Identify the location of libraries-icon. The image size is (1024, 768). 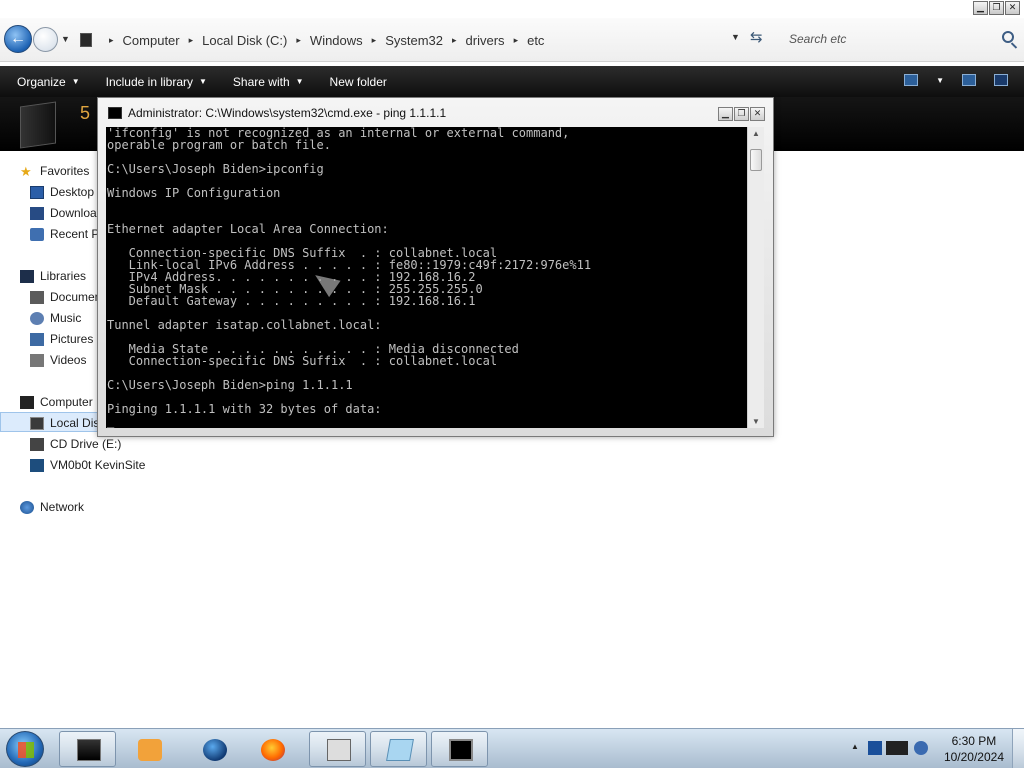
(27, 276).